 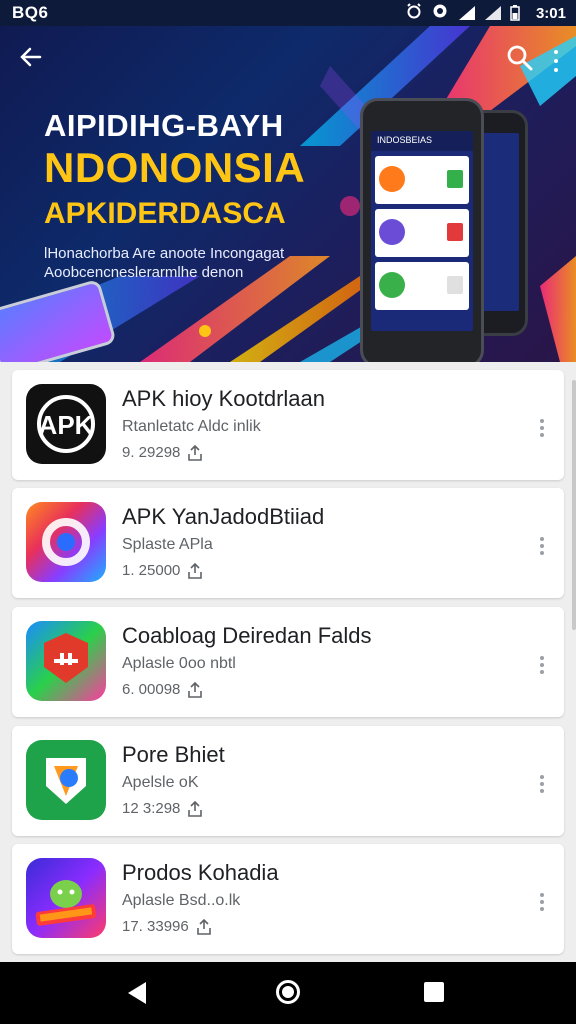 What do you see at coordinates (151, 570) in the screenshot?
I see `app-download-count: 1. 25000` at bounding box center [151, 570].